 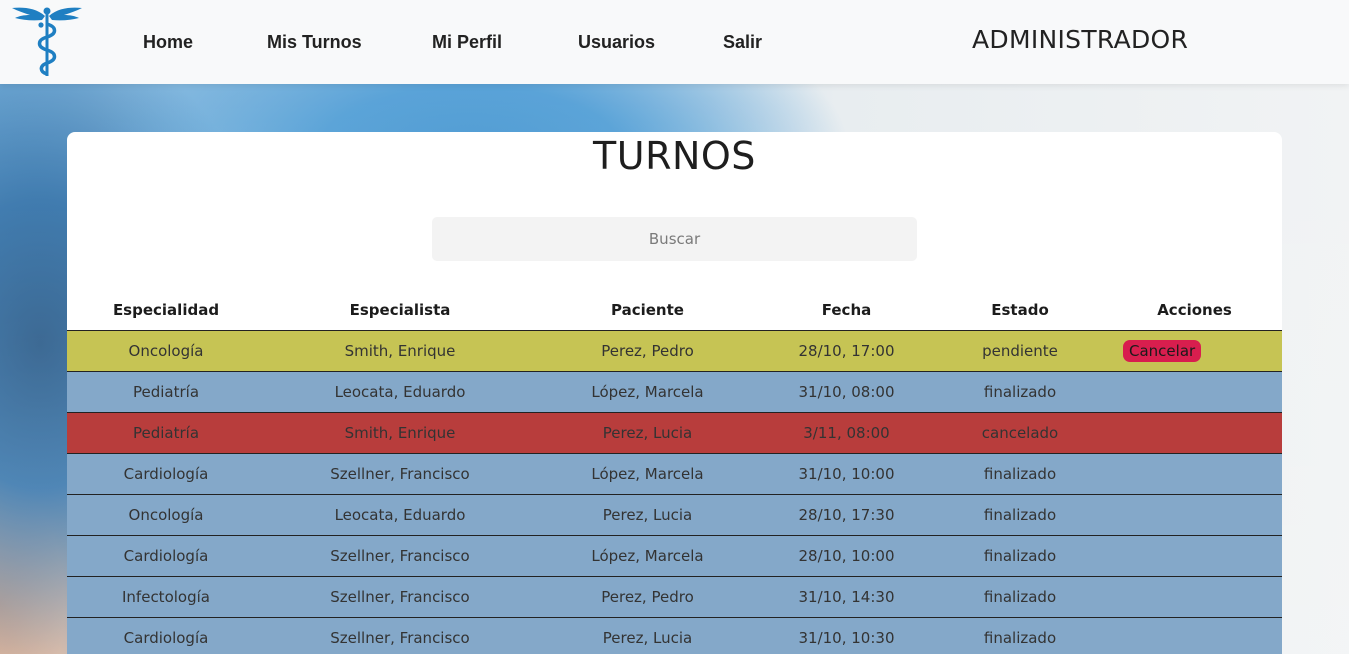 I want to click on nav-usuarios: Usuarios, so click(x=616, y=44).